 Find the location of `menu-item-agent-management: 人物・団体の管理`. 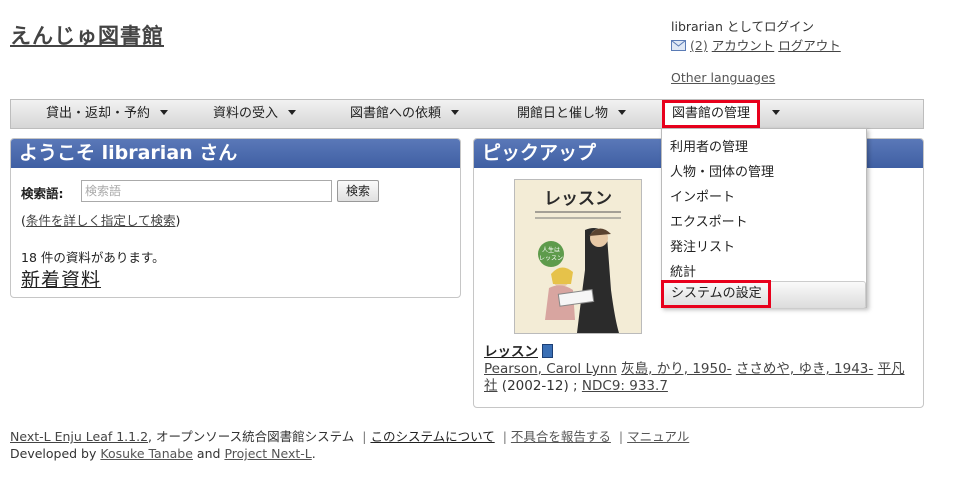

menu-item-agent-management: 人物・団体の管理 is located at coordinates (722, 170).